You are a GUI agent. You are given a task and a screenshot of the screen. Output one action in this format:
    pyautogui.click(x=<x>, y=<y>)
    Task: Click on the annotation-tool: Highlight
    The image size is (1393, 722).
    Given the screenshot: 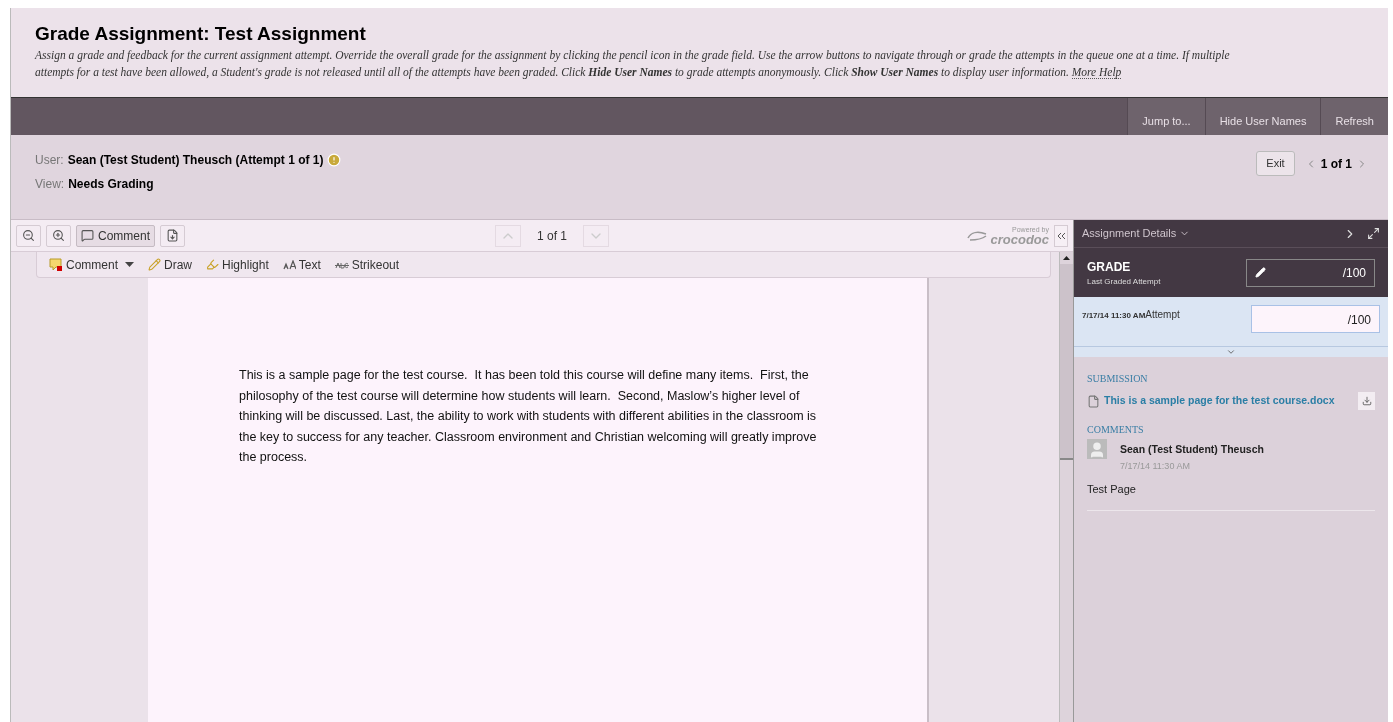 What is the action you would take?
    pyautogui.click(x=237, y=264)
    